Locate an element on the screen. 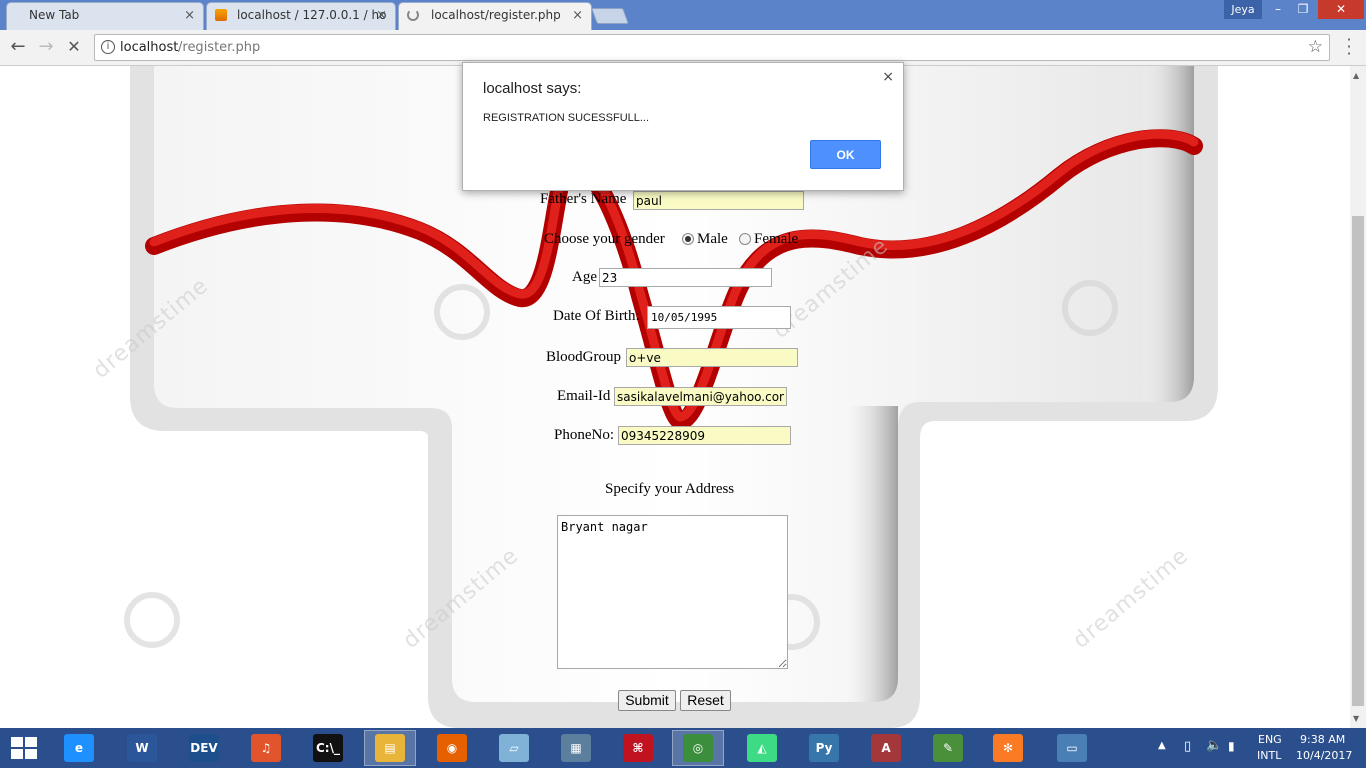 Image resolution: width=1366 pixels, height=768 pixels. clock-date: 10/4/2017 is located at coordinates (1324, 755).